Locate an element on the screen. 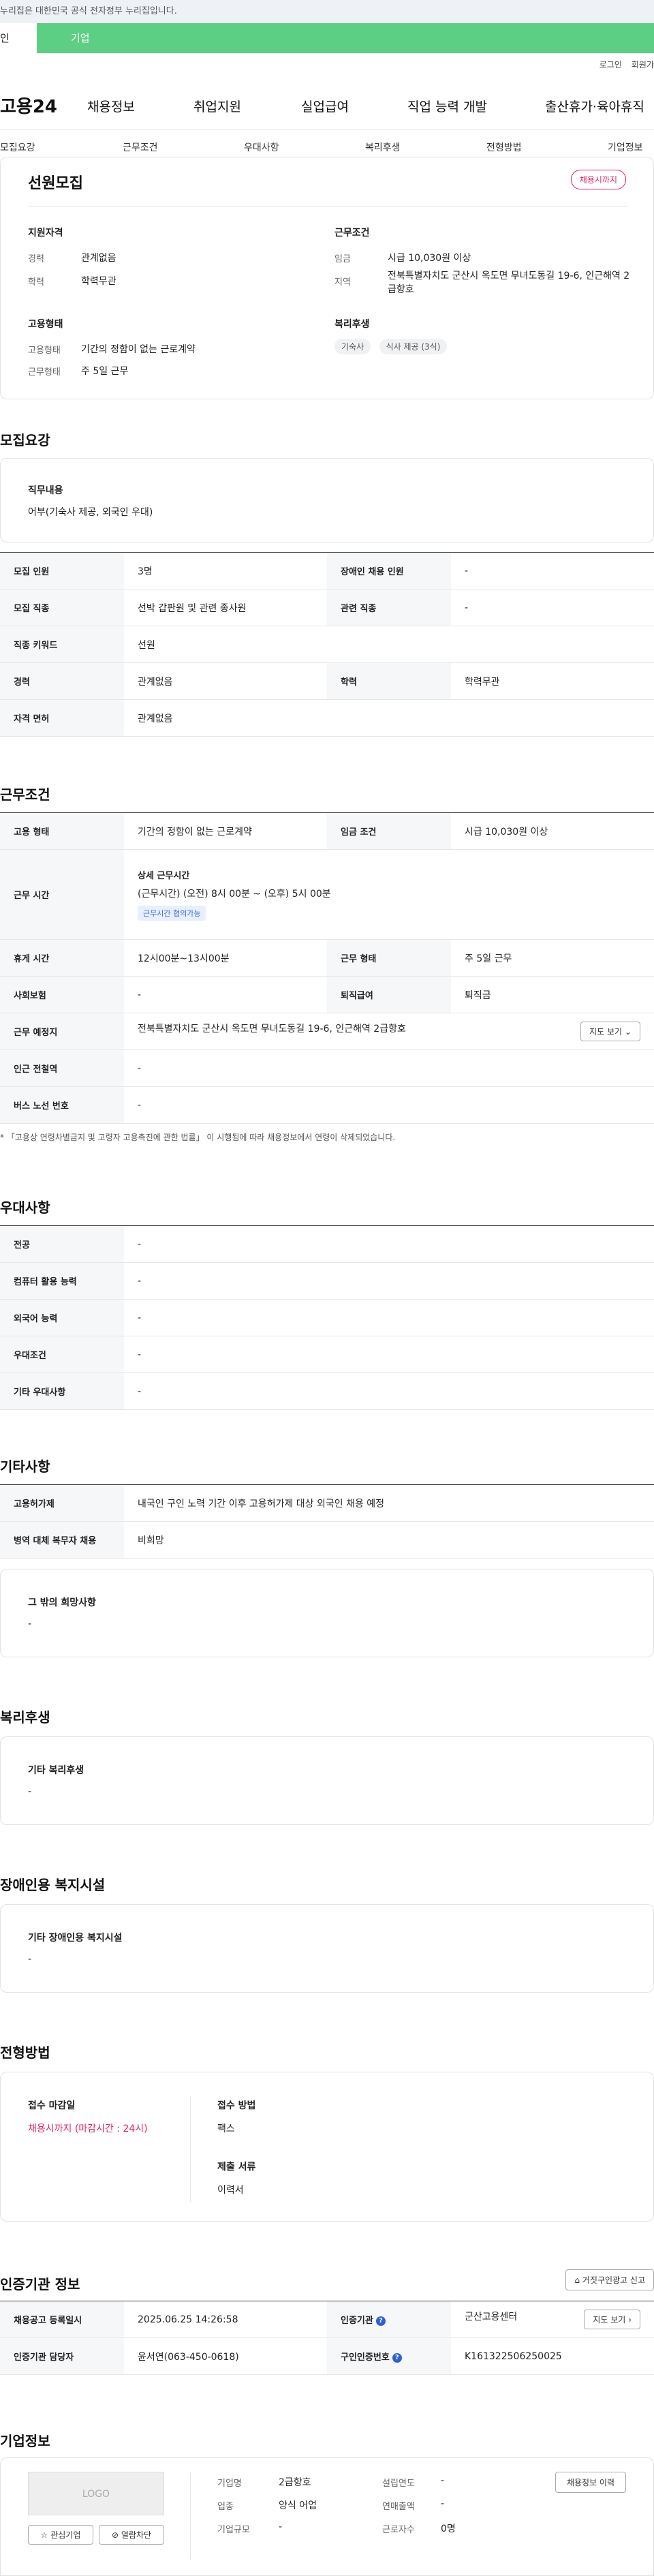 The image size is (654, 2576). company-size-label: 기업규모 is located at coordinates (234, 2530).